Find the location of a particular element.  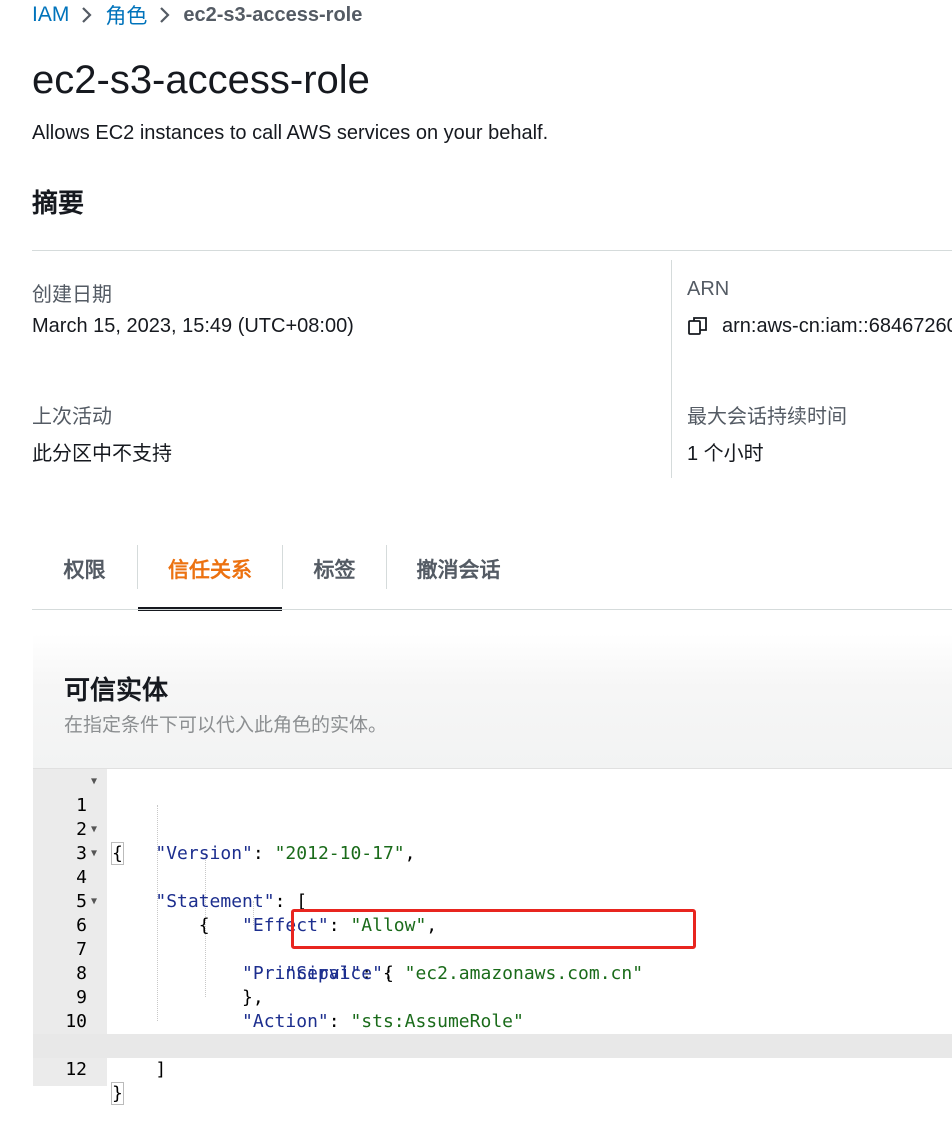

code-line: 1 ▼ { is located at coordinates (492, 817).